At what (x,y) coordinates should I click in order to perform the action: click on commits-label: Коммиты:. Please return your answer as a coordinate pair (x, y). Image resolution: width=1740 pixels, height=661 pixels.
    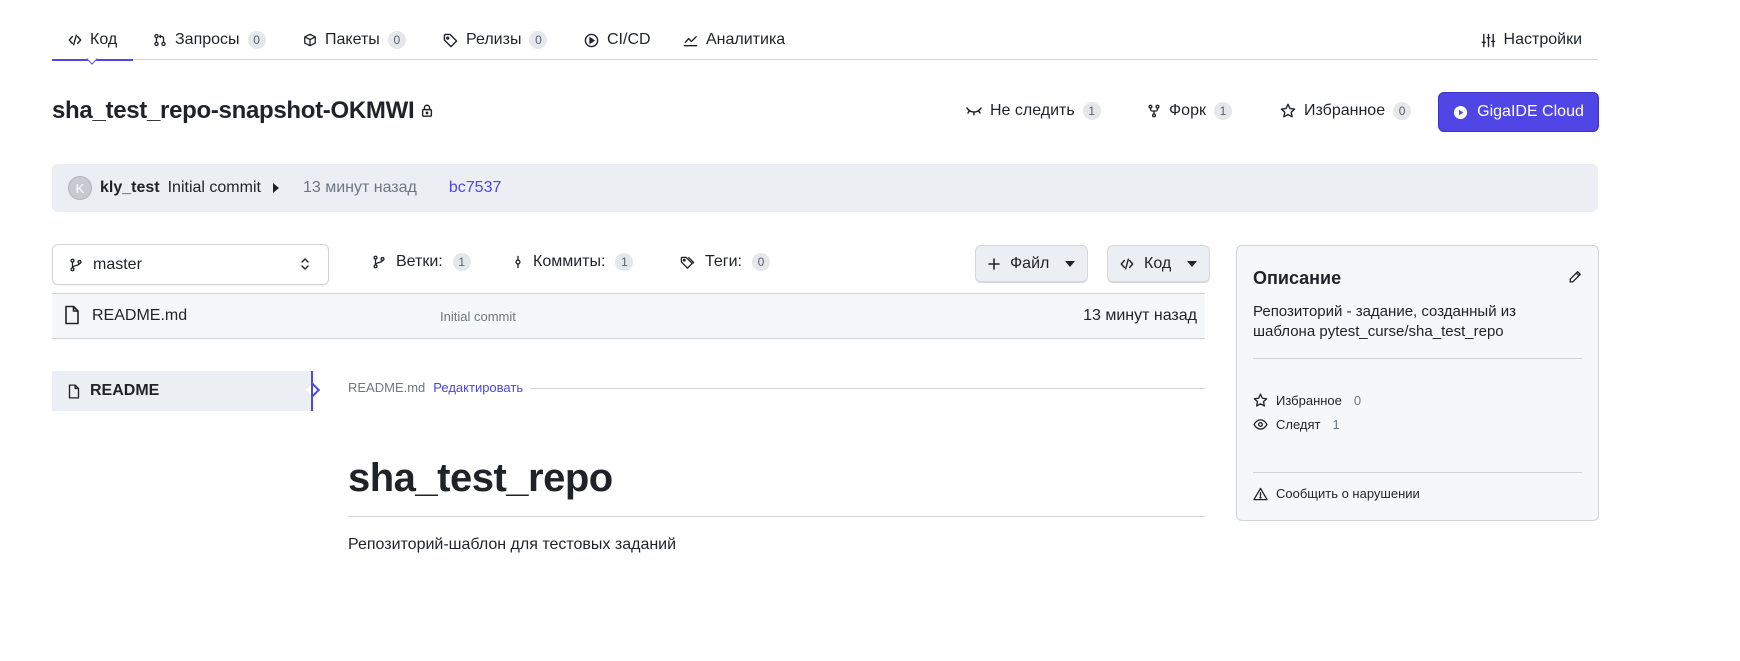
    Looking at the image, I should click on (569, 261).